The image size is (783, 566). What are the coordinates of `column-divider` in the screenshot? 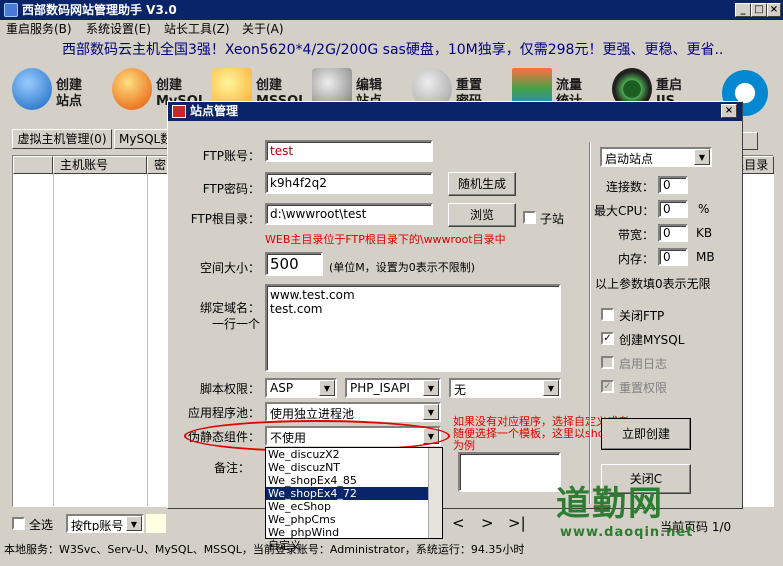 It's located at (53, 340).